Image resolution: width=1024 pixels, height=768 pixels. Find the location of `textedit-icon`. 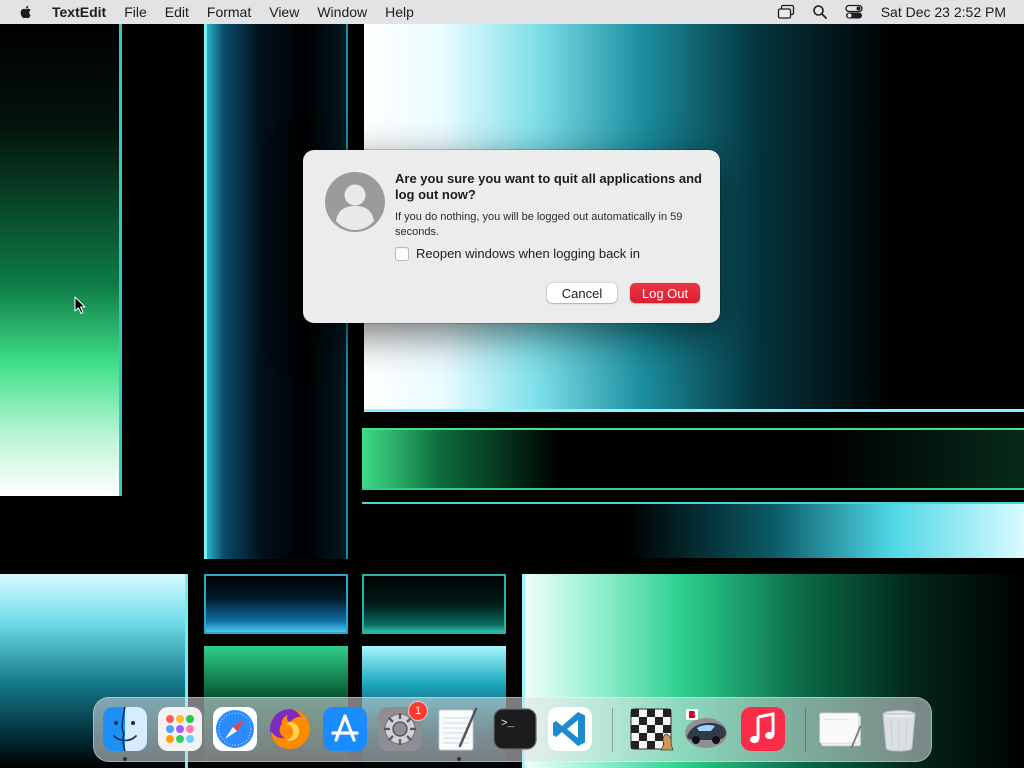

textedit-icon is located at coordinates (457, 729).